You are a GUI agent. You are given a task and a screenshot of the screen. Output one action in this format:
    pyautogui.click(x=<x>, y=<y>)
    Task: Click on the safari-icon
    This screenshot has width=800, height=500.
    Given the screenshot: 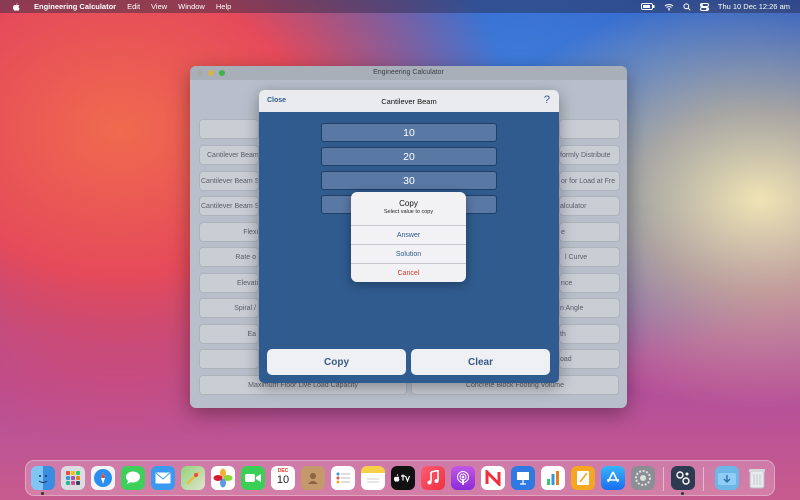 What is the action you would take?
    pyautogui.click(x=103, y=478)
    